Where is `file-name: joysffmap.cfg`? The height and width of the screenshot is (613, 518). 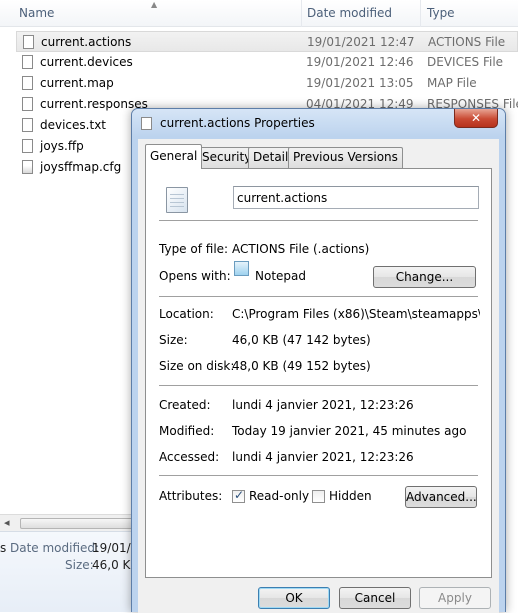 file-name: joysffmap.cfg is located at coordinates (81, 167).